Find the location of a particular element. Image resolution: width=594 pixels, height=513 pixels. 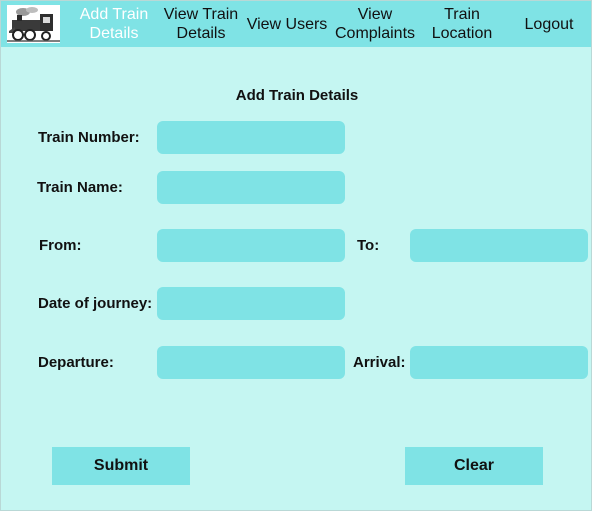

nav-label-line1: Add Train is located at coordinates (114, 14).